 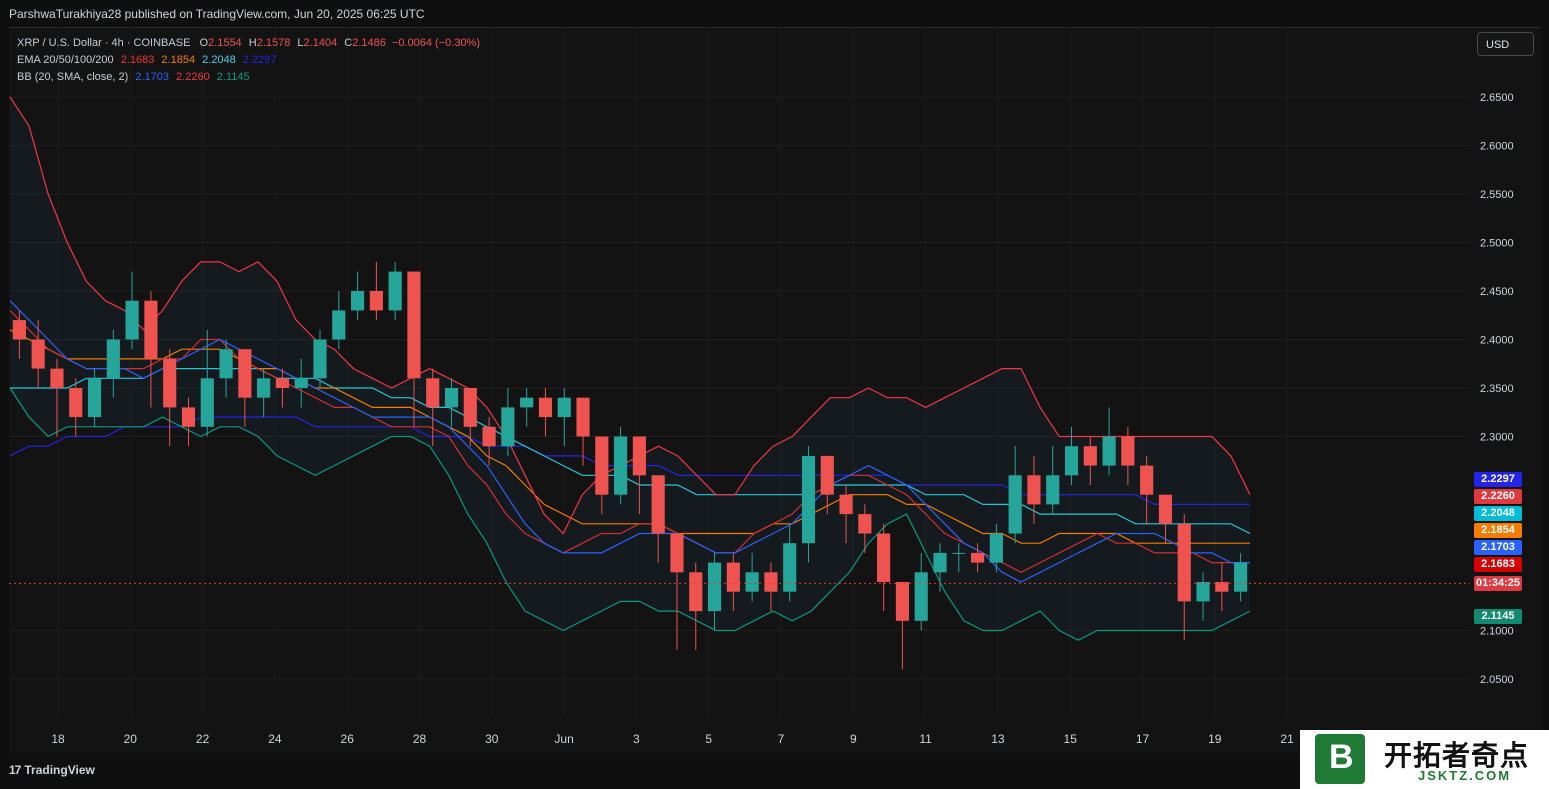 I want to click on tradingview-brand: TradingView, so click(x=59, y=770).